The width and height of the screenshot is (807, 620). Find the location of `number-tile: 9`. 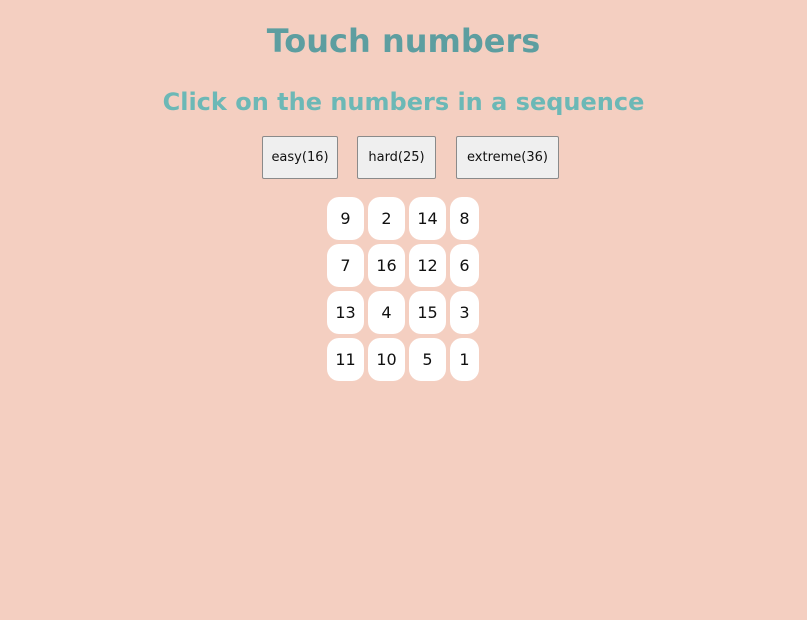

number-tile: 9 is located at coordinates (345, 218).